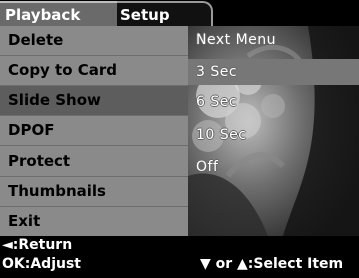  Describe the element at coordinates (236, 40) in the screenshot. I see `submenu-option-next-menu: Next Menu` at that location.